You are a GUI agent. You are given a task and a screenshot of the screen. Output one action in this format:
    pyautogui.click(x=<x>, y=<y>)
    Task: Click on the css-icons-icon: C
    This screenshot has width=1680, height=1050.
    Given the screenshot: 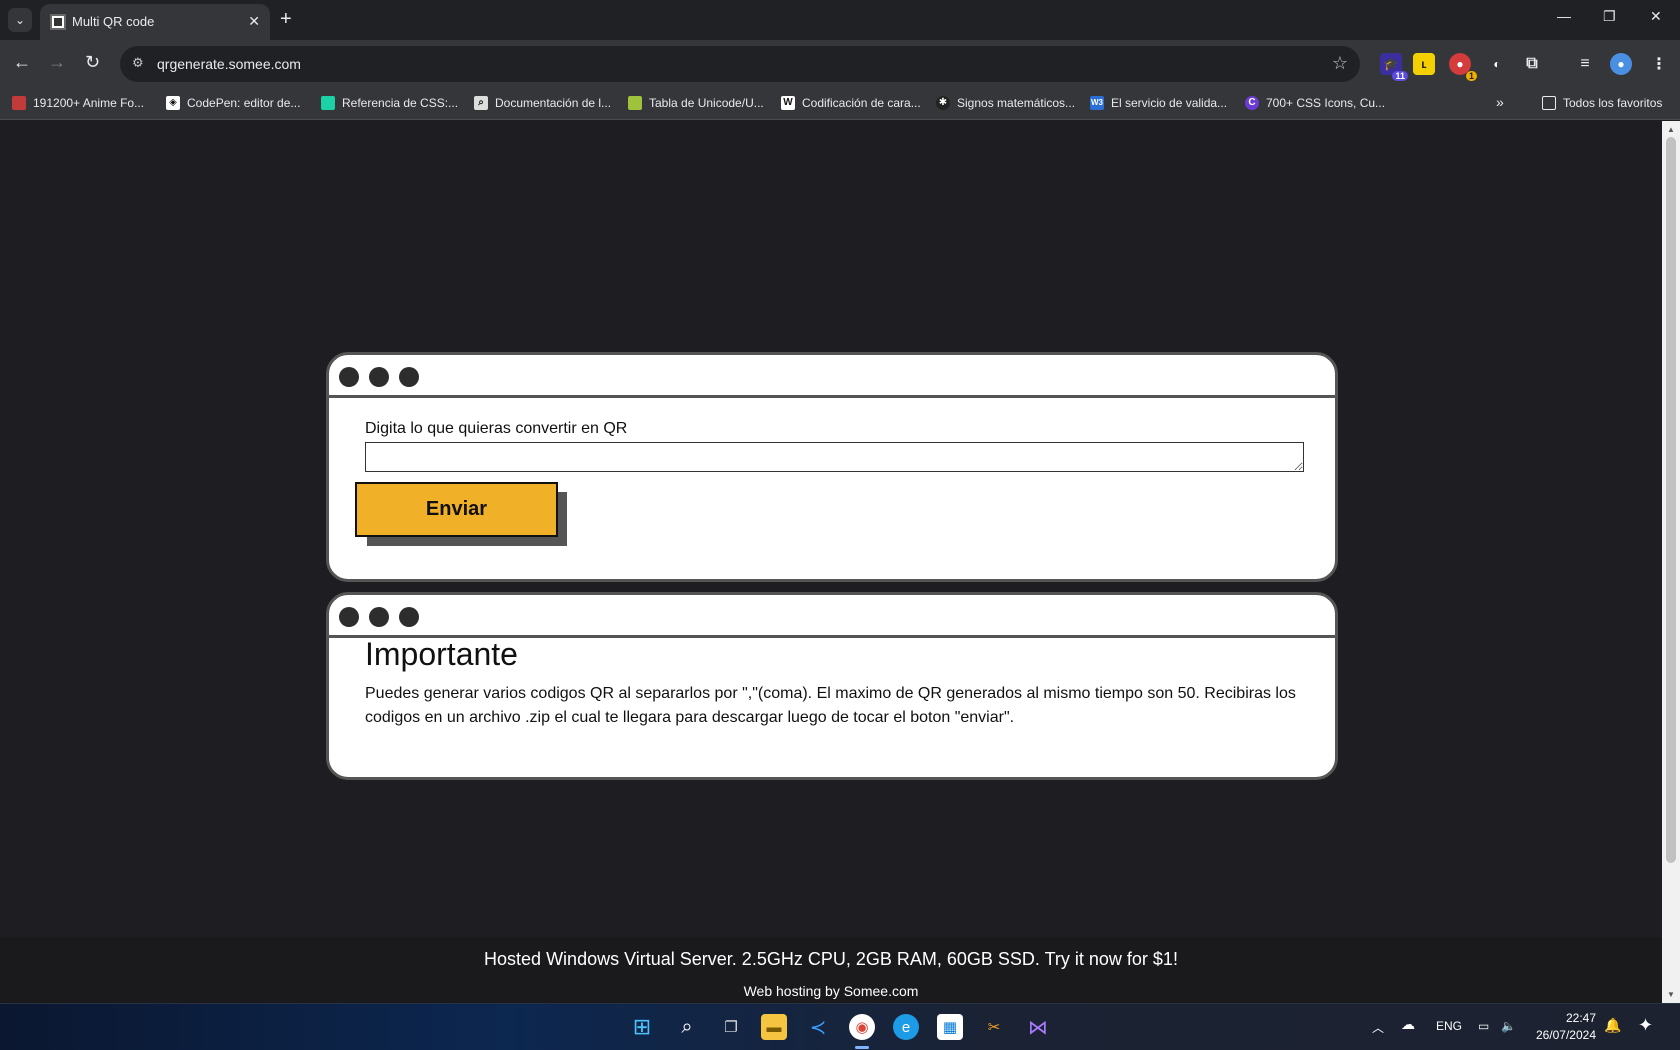 What is the action you would take?
    pyautogui.click(x=1252, y=103)
    